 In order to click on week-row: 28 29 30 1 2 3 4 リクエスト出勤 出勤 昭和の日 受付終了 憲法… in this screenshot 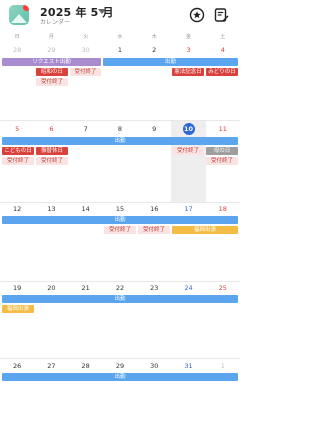, I will do `click(120, 82)`.